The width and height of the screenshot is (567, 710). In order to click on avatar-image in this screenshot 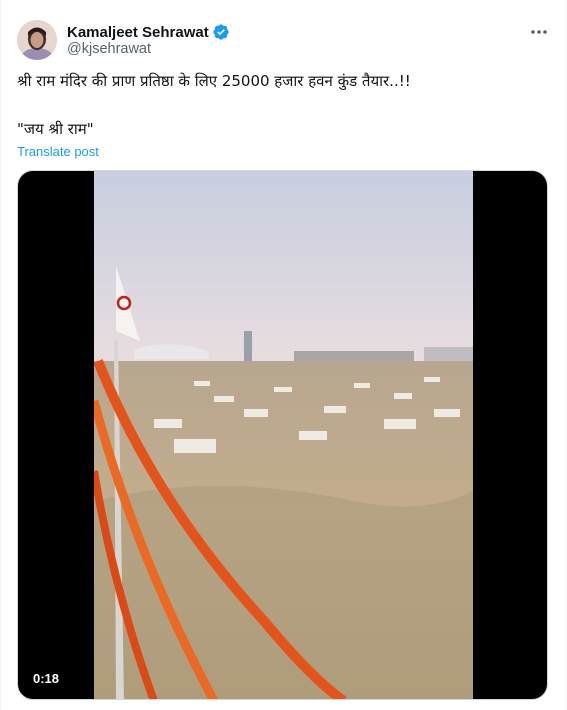, I will do `click(37, 40)`.